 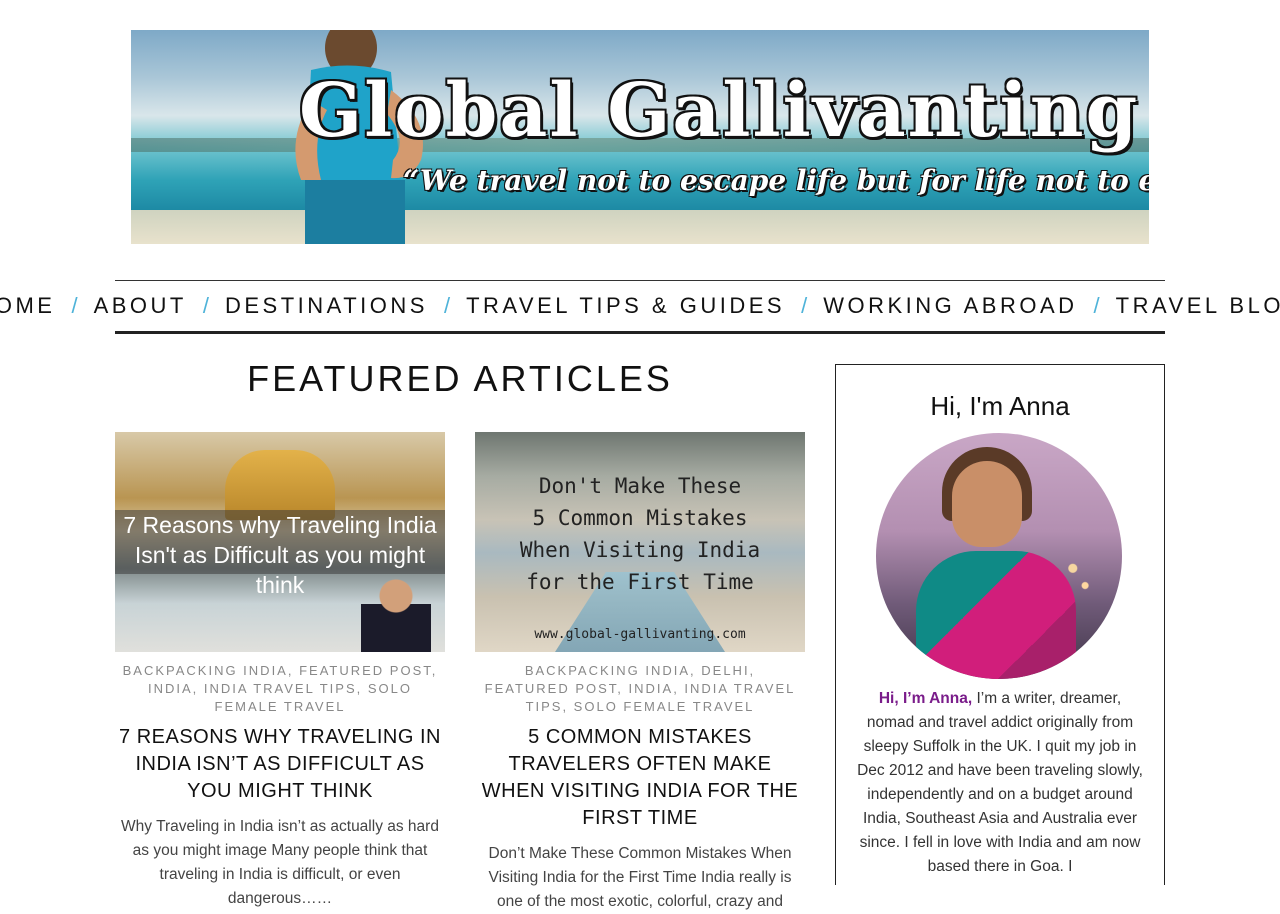 I want to click on avatar-frame, so click(x=1000, y=553).